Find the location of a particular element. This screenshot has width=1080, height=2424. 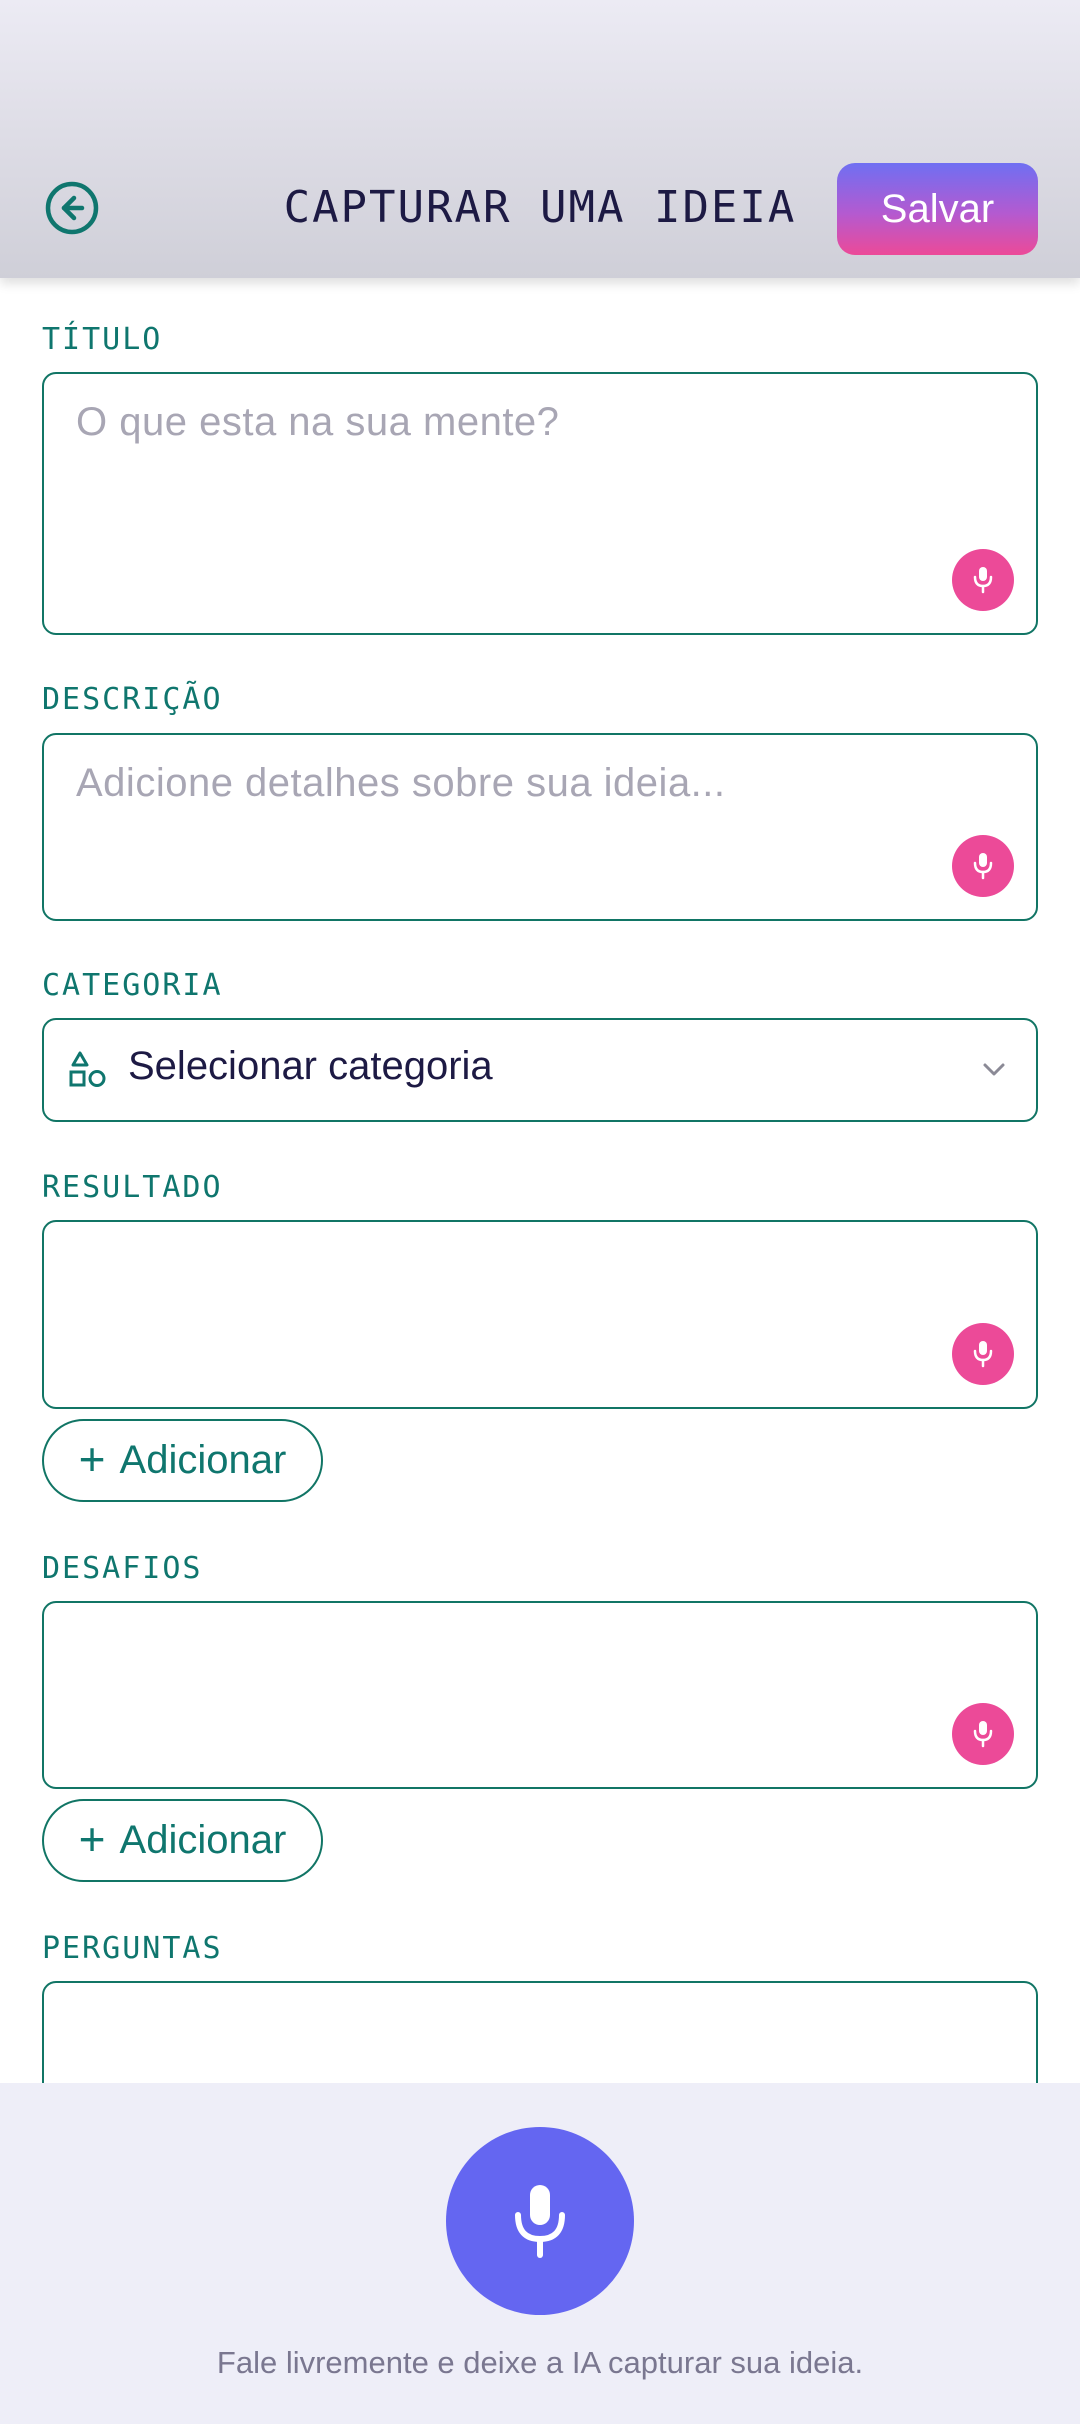

result-mic-button is located at coordinates (983, 1354).